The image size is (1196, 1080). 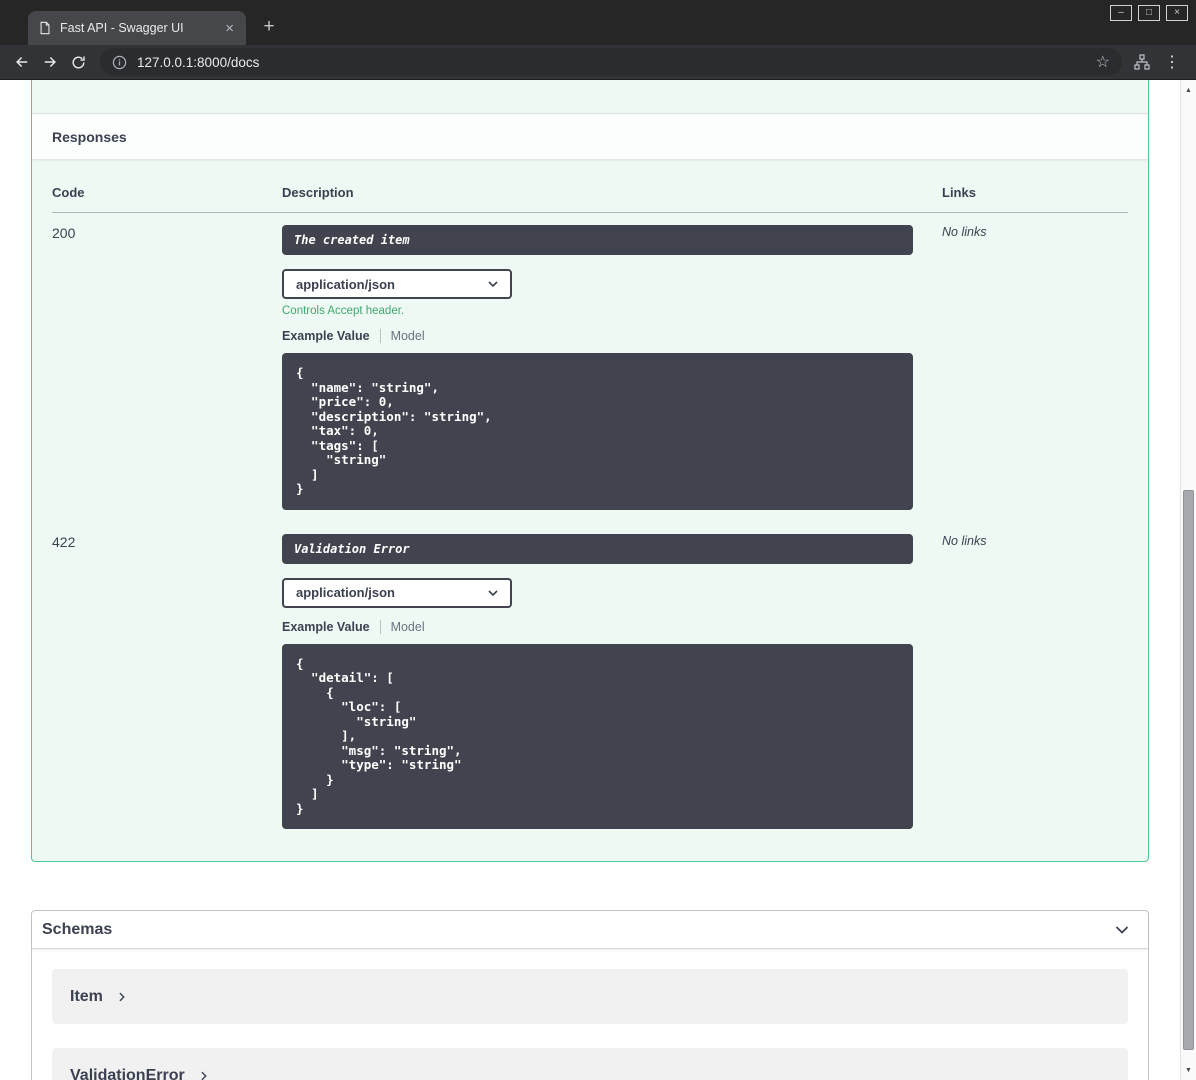 I want to click on scroll-up-button: ▲, so click(x=1188, y=90).